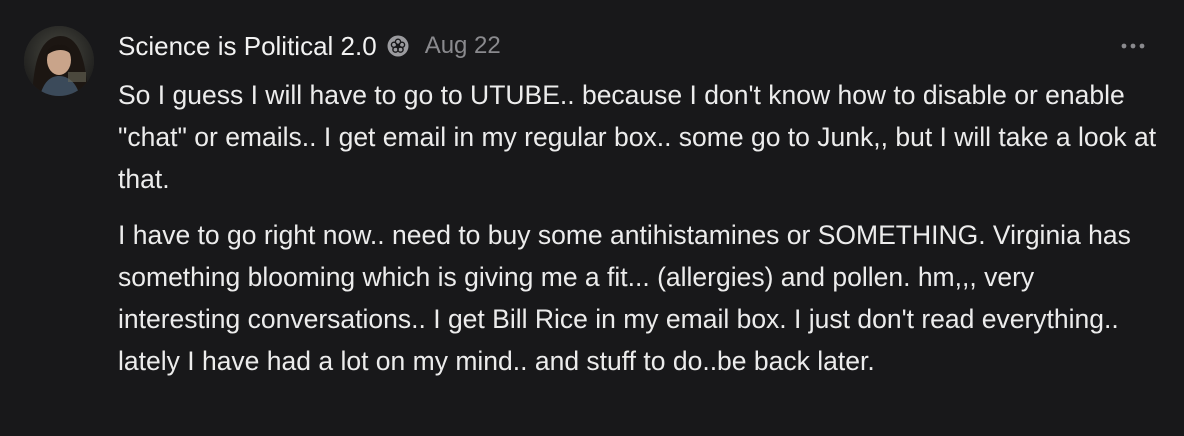 This screenshot has width=1184, height=436. I want to click on comment-header: Science is Political 2.0 Aug 22, so click(309, 46).